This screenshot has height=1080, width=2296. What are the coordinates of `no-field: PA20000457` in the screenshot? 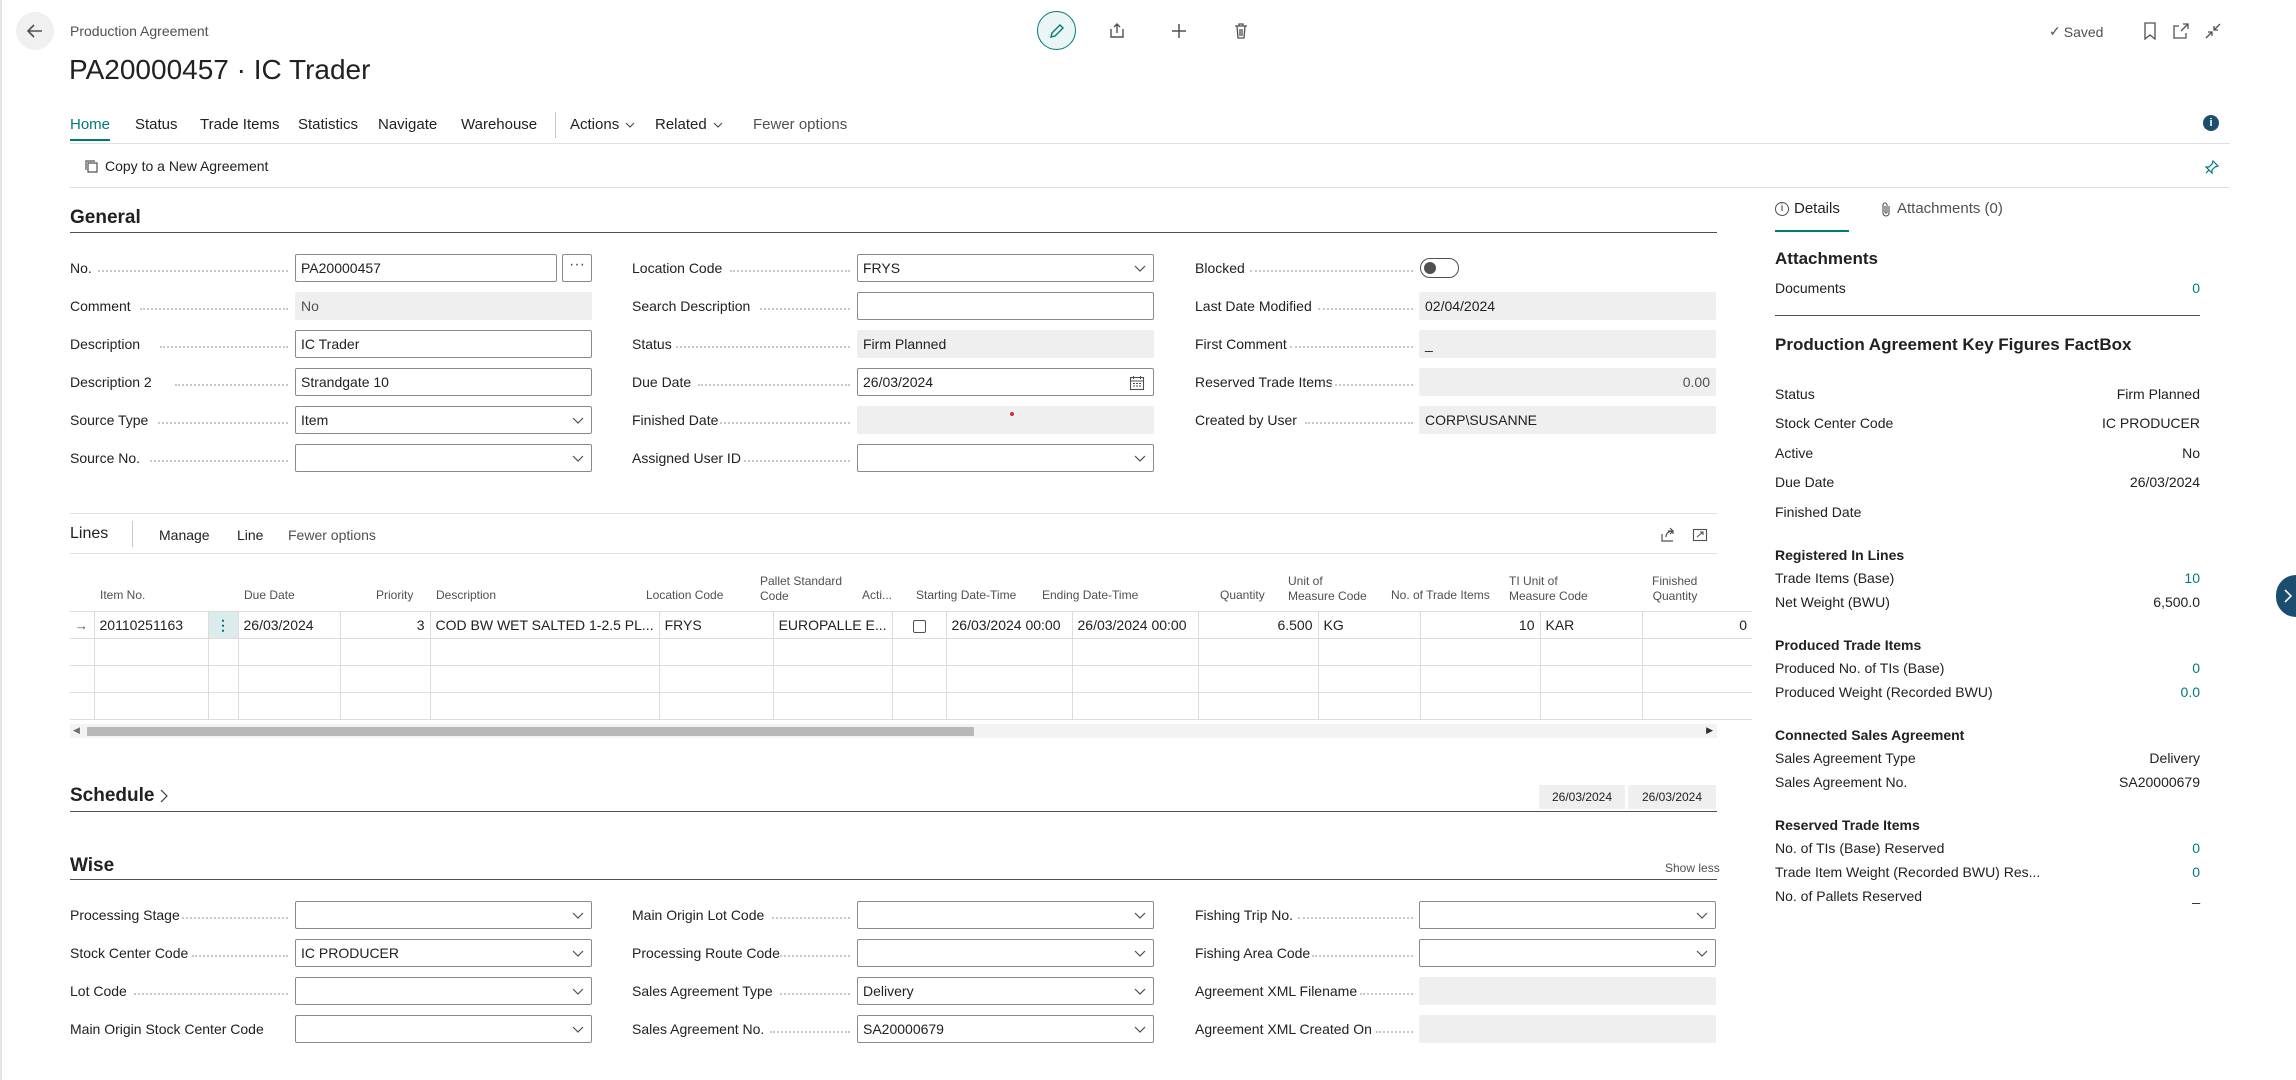 It's located at (426, 268).